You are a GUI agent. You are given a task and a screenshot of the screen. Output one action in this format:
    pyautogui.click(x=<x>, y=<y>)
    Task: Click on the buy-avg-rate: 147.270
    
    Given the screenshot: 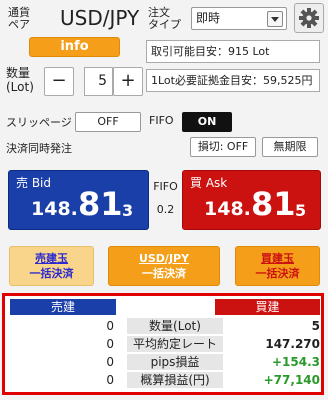 What is the action you would take?
    pyautogui.click(x=292, y=344)
    